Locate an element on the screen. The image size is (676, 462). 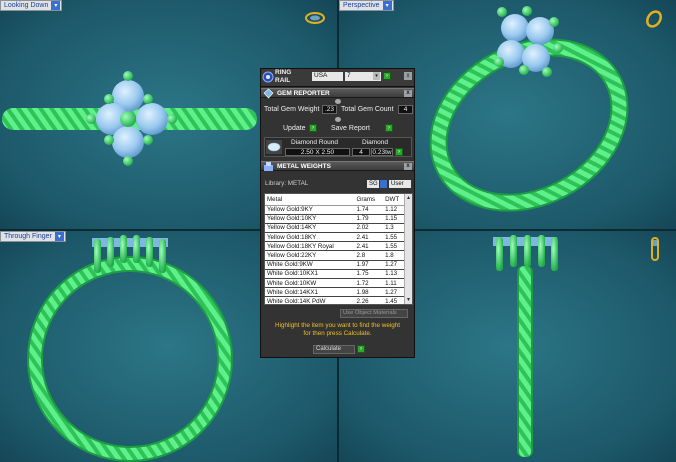
cell-metal: White Gold:10KW is located at coordinates (310, 283).